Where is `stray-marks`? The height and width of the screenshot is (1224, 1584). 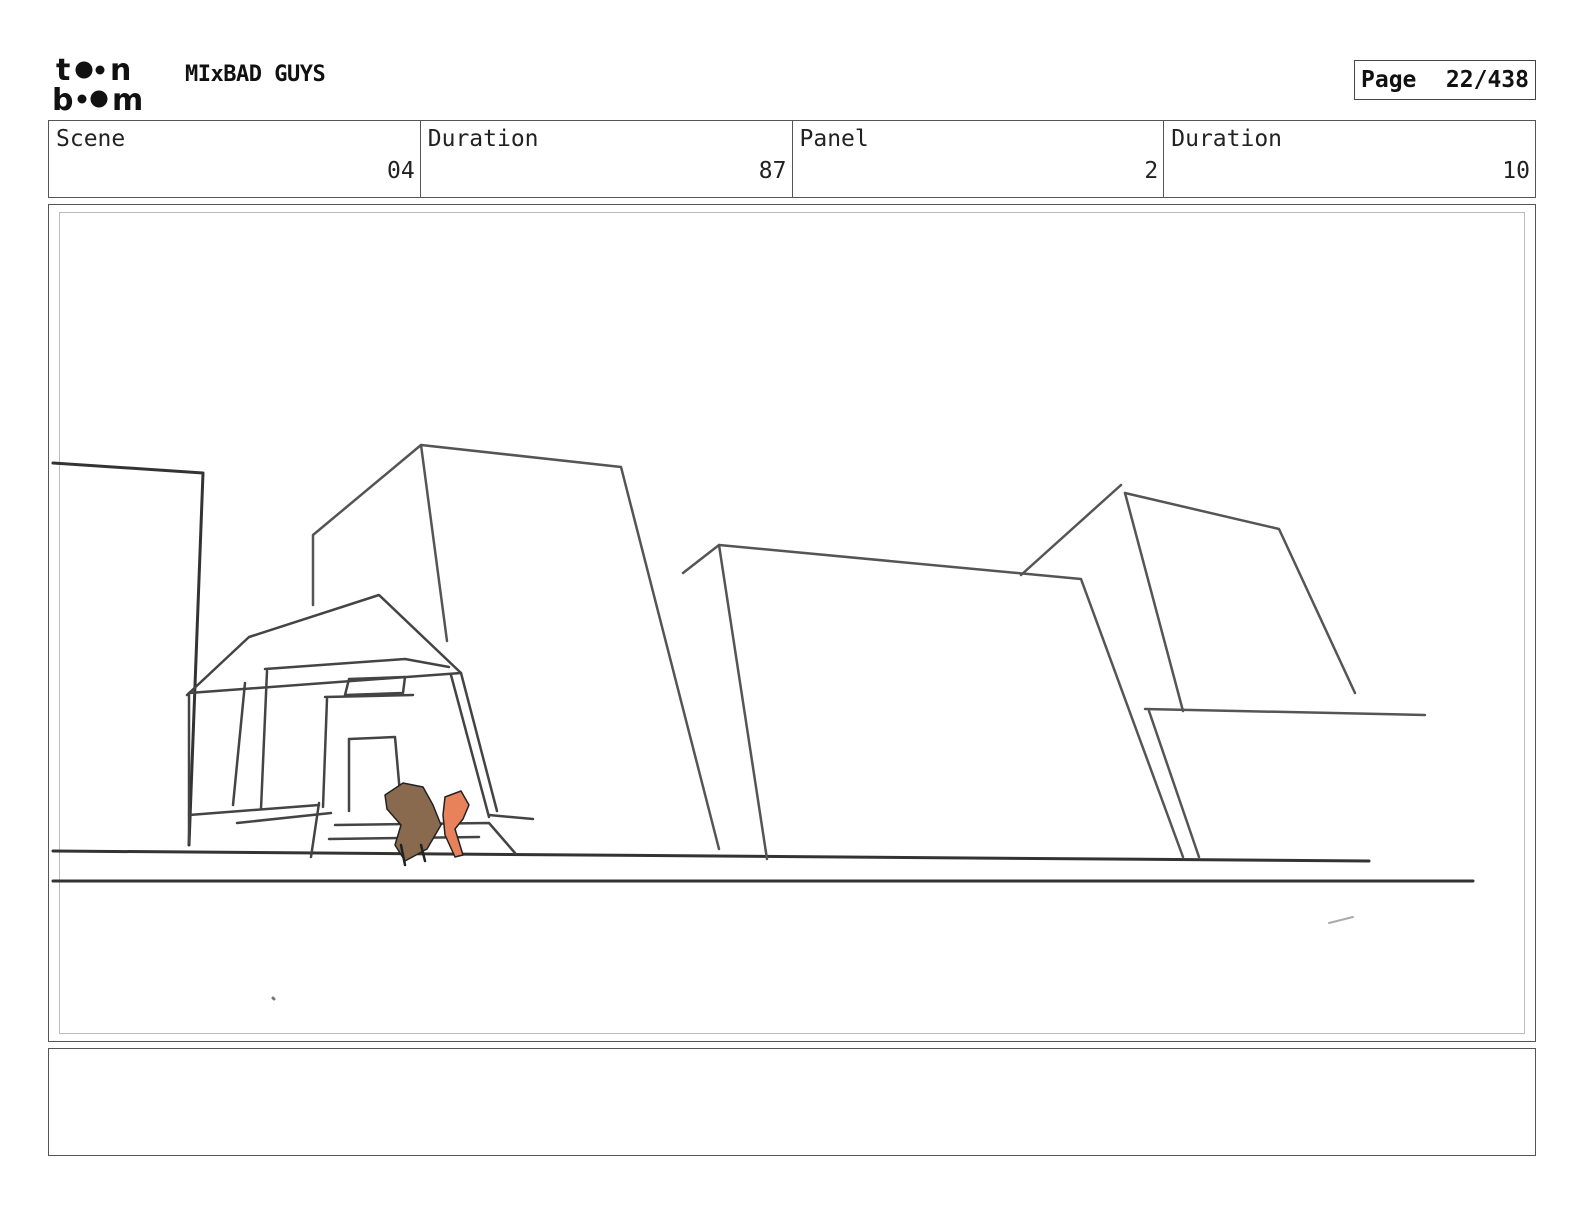 stray-marks is located at coordinates (812, 958).